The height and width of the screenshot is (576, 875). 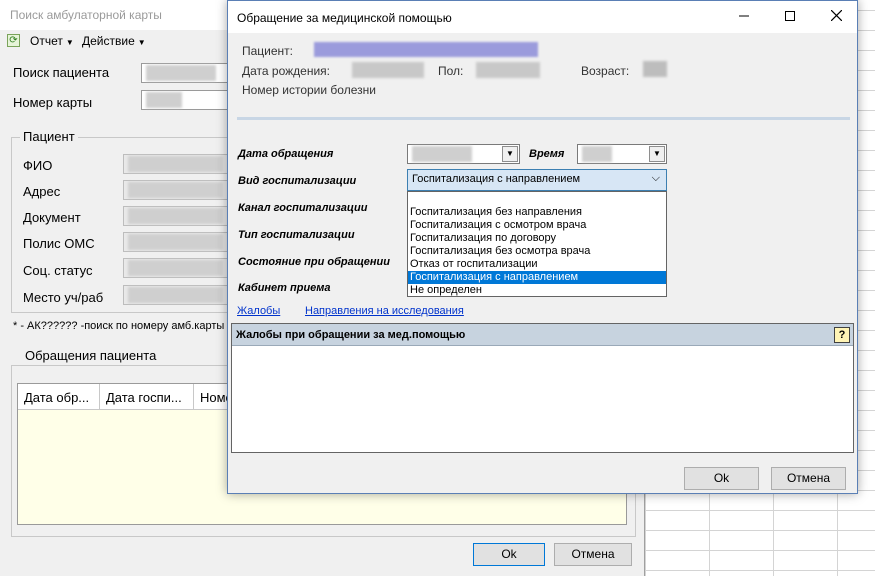 I want to click on hospitalization-kind-select: Госпитализация с направлением ⌵, so click(x=537, y=180).